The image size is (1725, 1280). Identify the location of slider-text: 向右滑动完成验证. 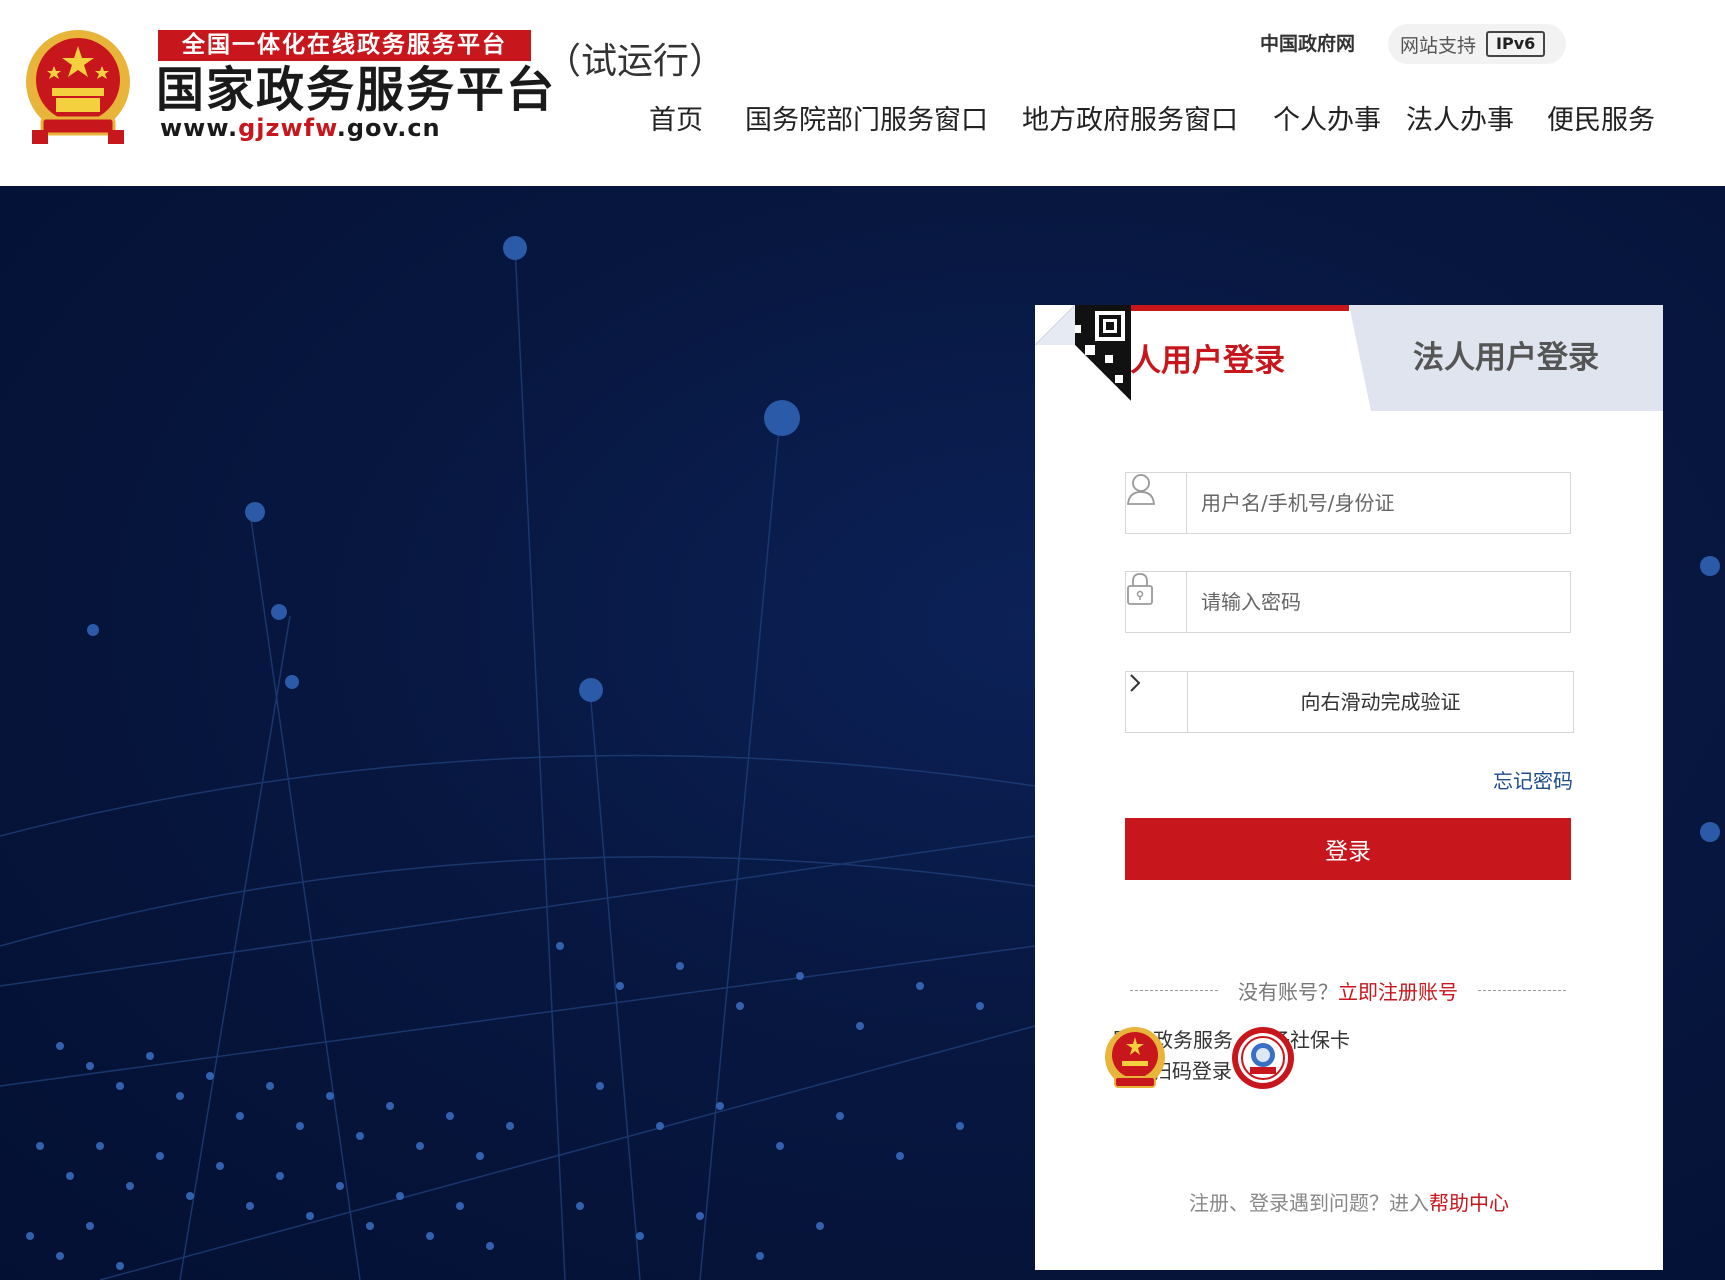
(1380, 702).